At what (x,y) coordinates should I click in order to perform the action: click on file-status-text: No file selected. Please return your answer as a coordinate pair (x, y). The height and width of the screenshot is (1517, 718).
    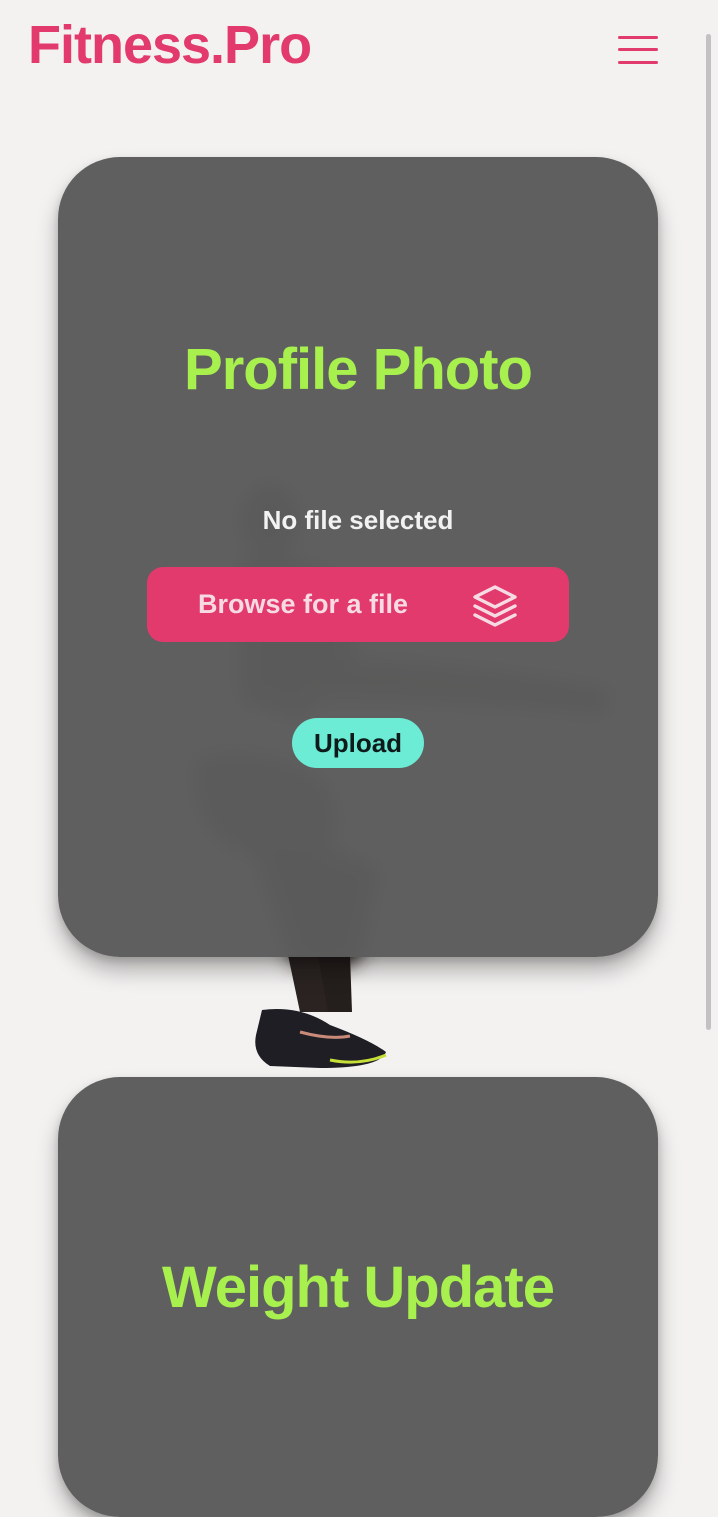
    Looking at the image, I should click on (358, 520).